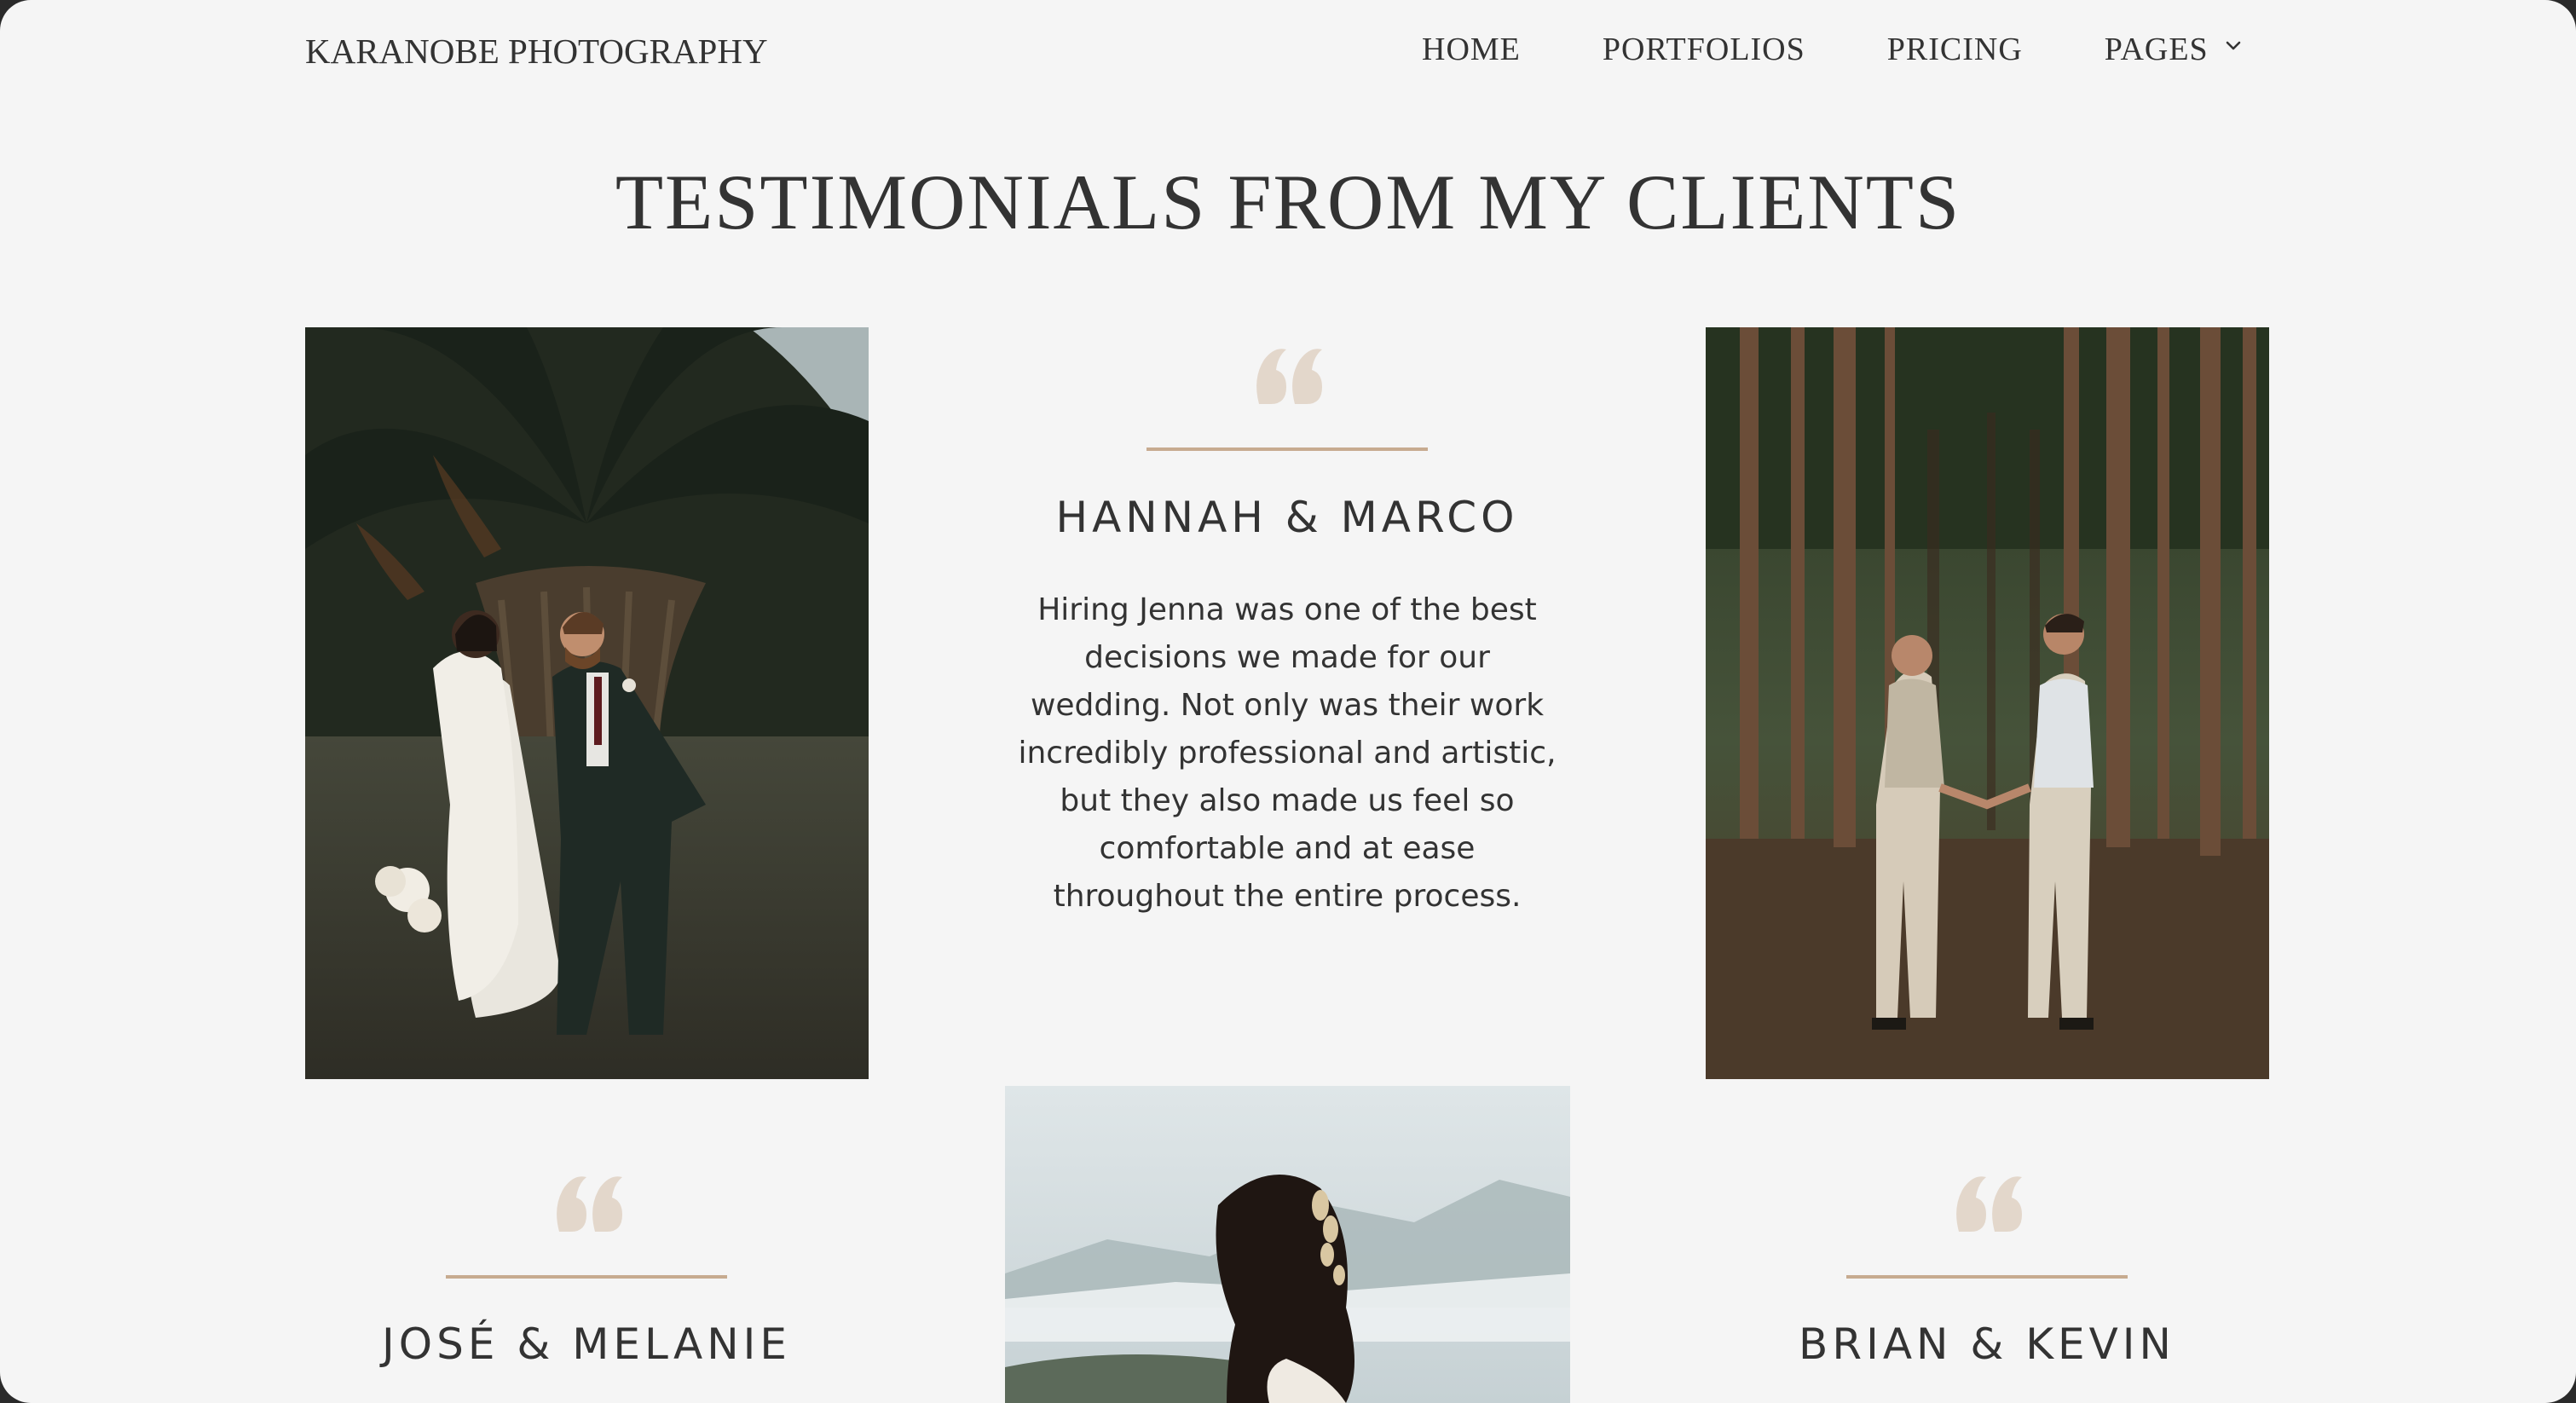  What do you see at coordinates (1987, 703) in the screenshot?
I see `couple-photo-forest` at bounding box center [1987, 703].